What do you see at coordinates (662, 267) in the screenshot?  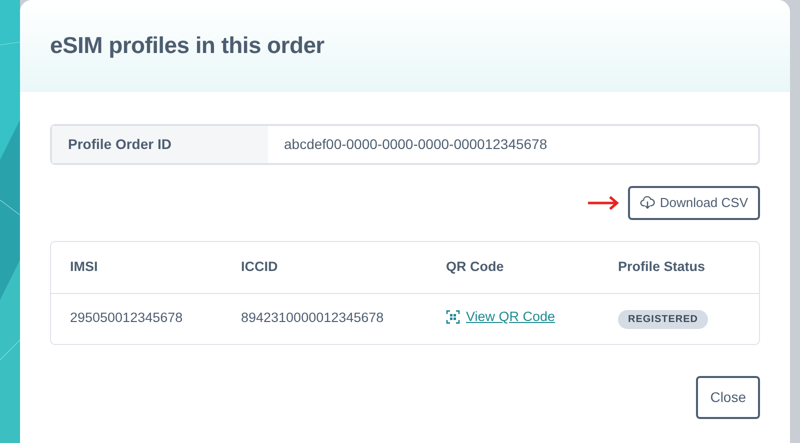 I see `column-header: Profile Status` at bounding box center [662, 267].